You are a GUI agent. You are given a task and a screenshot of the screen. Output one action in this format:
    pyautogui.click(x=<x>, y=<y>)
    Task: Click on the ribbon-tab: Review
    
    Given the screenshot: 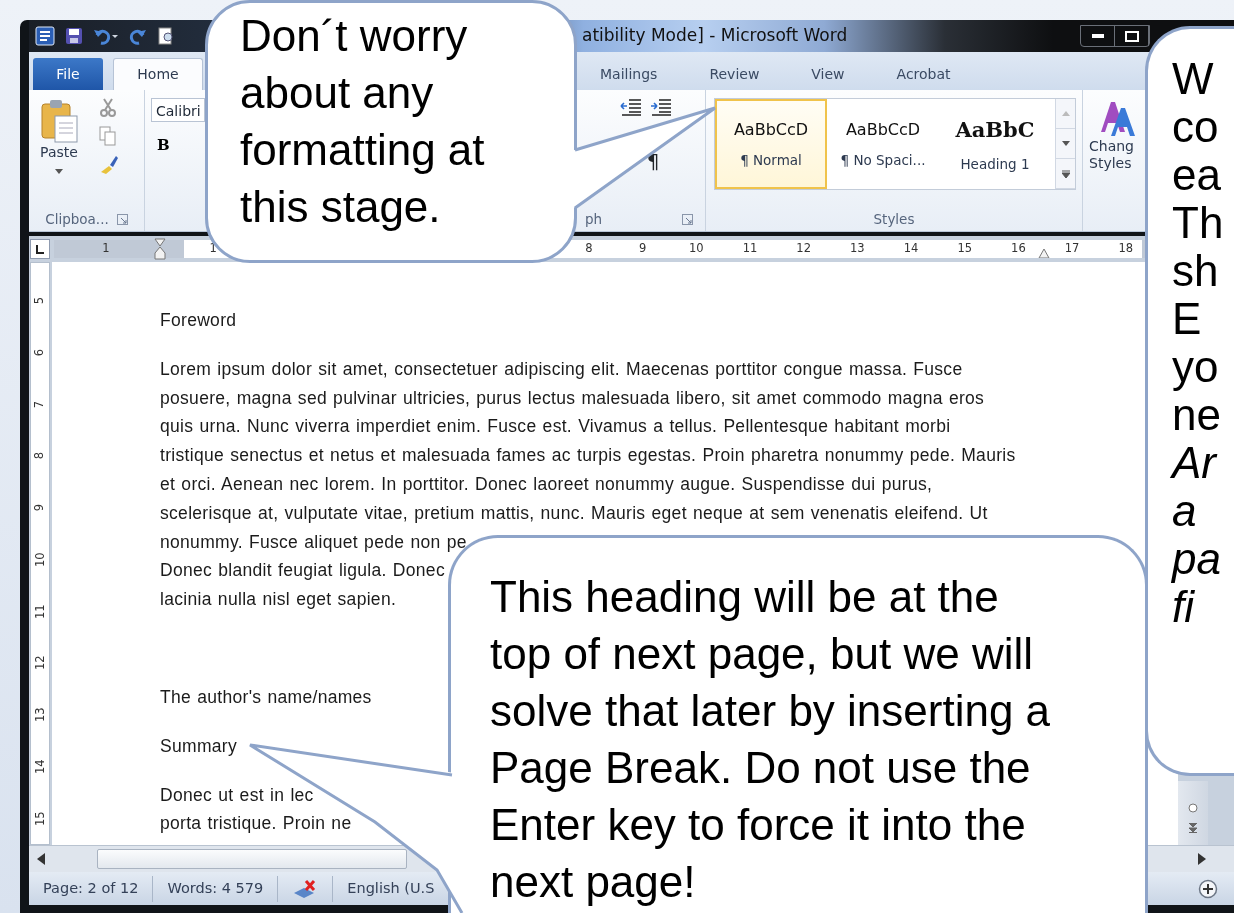 What is the action you would take?
    pyautogui.click(x=734, y=74)
    